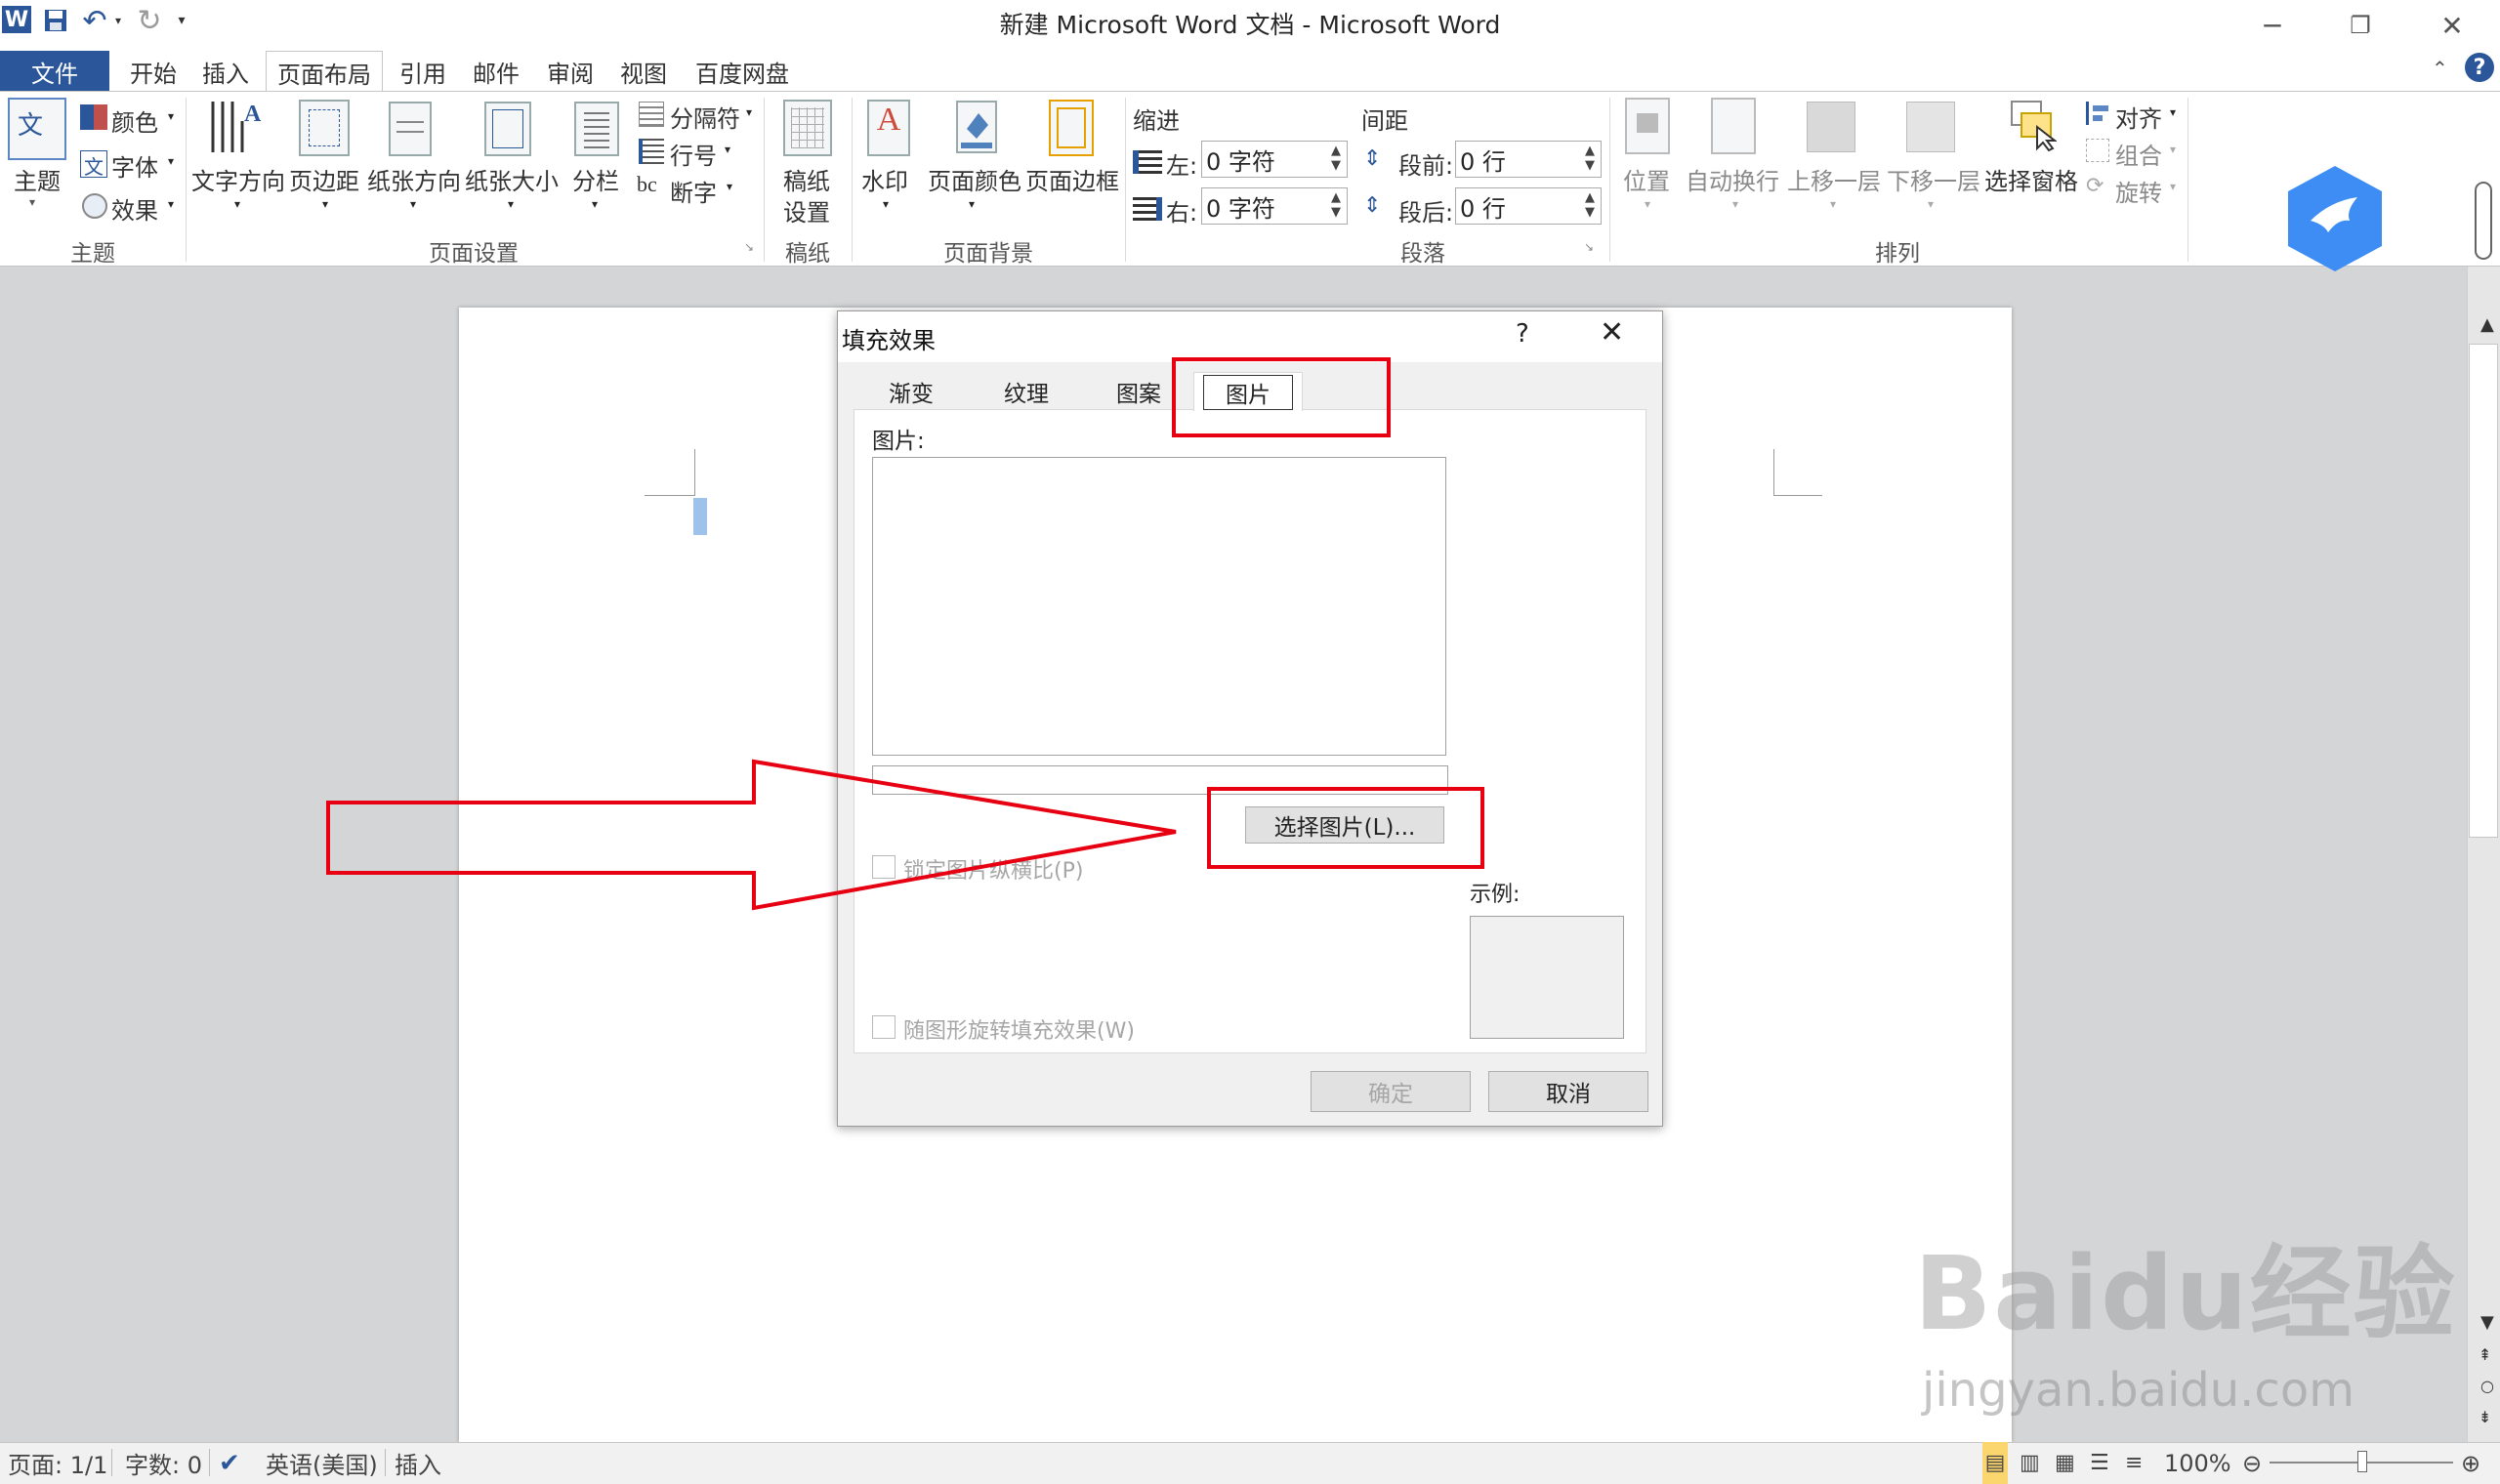 The height and width of the screenshot is (1484, 2500). I want to click on line-numbers-button: 行号, so click(693, 154).